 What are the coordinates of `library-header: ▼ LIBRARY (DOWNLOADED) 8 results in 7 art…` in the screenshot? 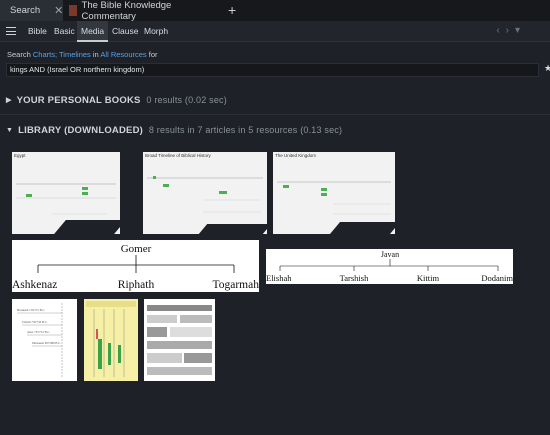 It's located at (174, 130).